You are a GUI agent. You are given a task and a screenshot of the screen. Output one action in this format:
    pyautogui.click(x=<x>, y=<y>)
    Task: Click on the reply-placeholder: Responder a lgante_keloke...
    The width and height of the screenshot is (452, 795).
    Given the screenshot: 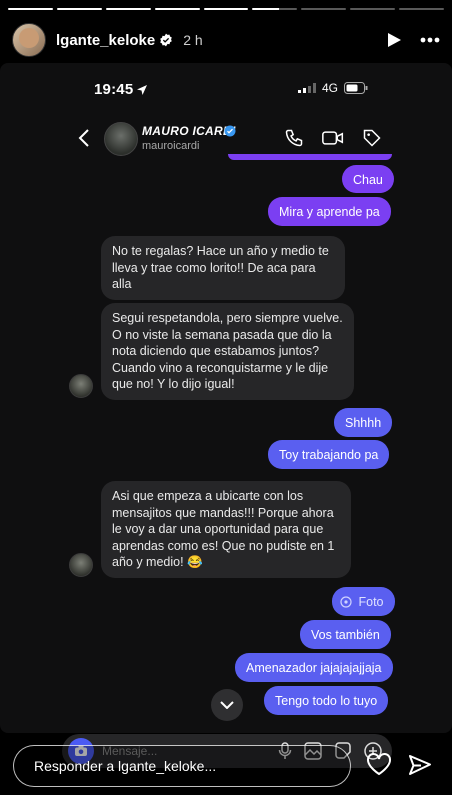 What is the action you would take?
    pyautogui.click(x=125, y=766)
    